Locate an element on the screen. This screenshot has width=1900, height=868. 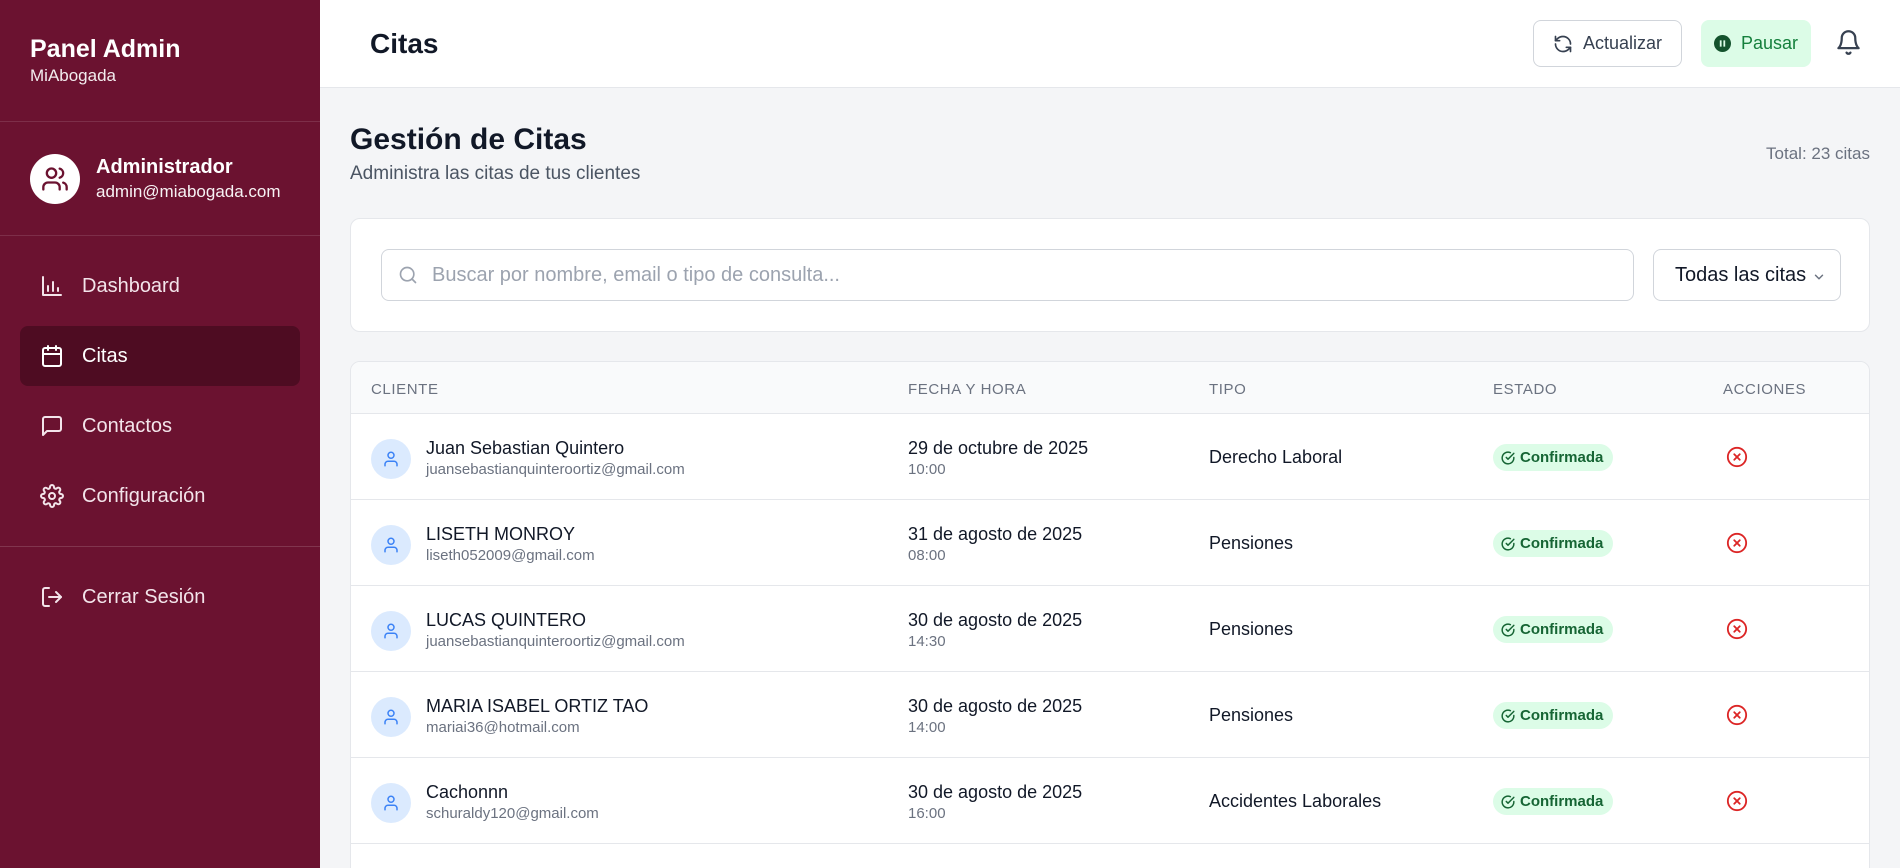
column-header-client: CLIENTE is located at coordinates (405, 389).